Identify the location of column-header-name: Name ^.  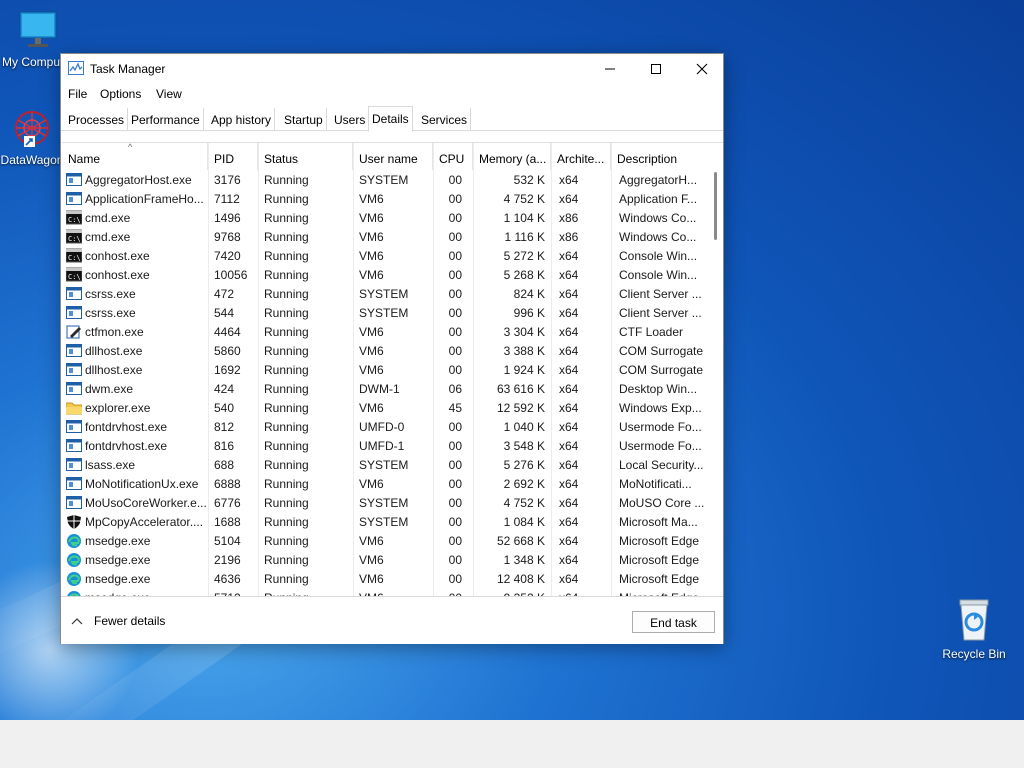
(135, 156).